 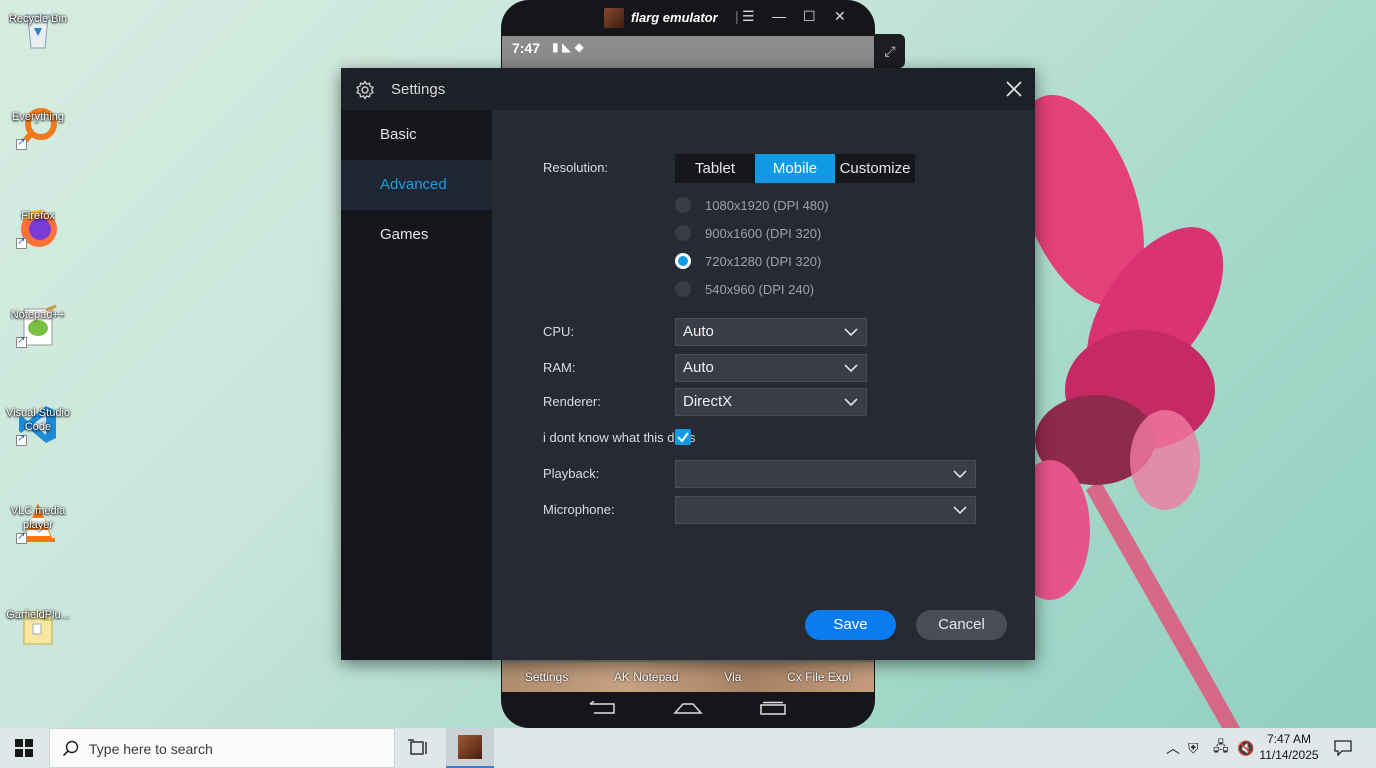 What do you see at coordinates (961, 625) in the screenshot?
I see `cancel-button: Cancel` at bounding box center [961, 625].